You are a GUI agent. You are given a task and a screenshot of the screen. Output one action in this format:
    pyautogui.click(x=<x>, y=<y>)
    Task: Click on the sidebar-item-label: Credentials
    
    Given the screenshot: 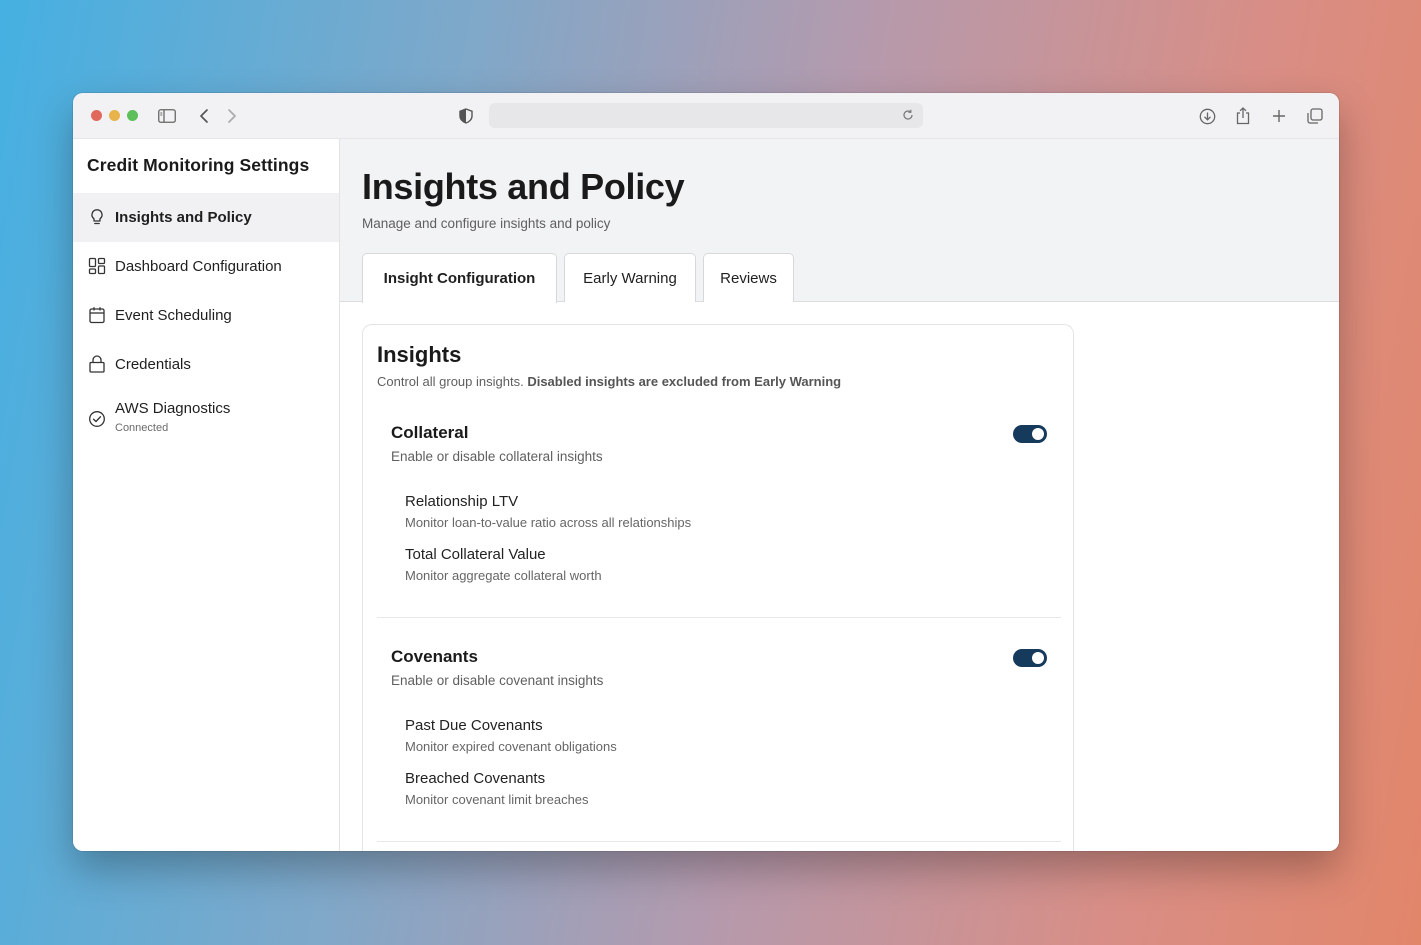 What is the action you would take?
    pyautogui.click(x=153, y=364)
    